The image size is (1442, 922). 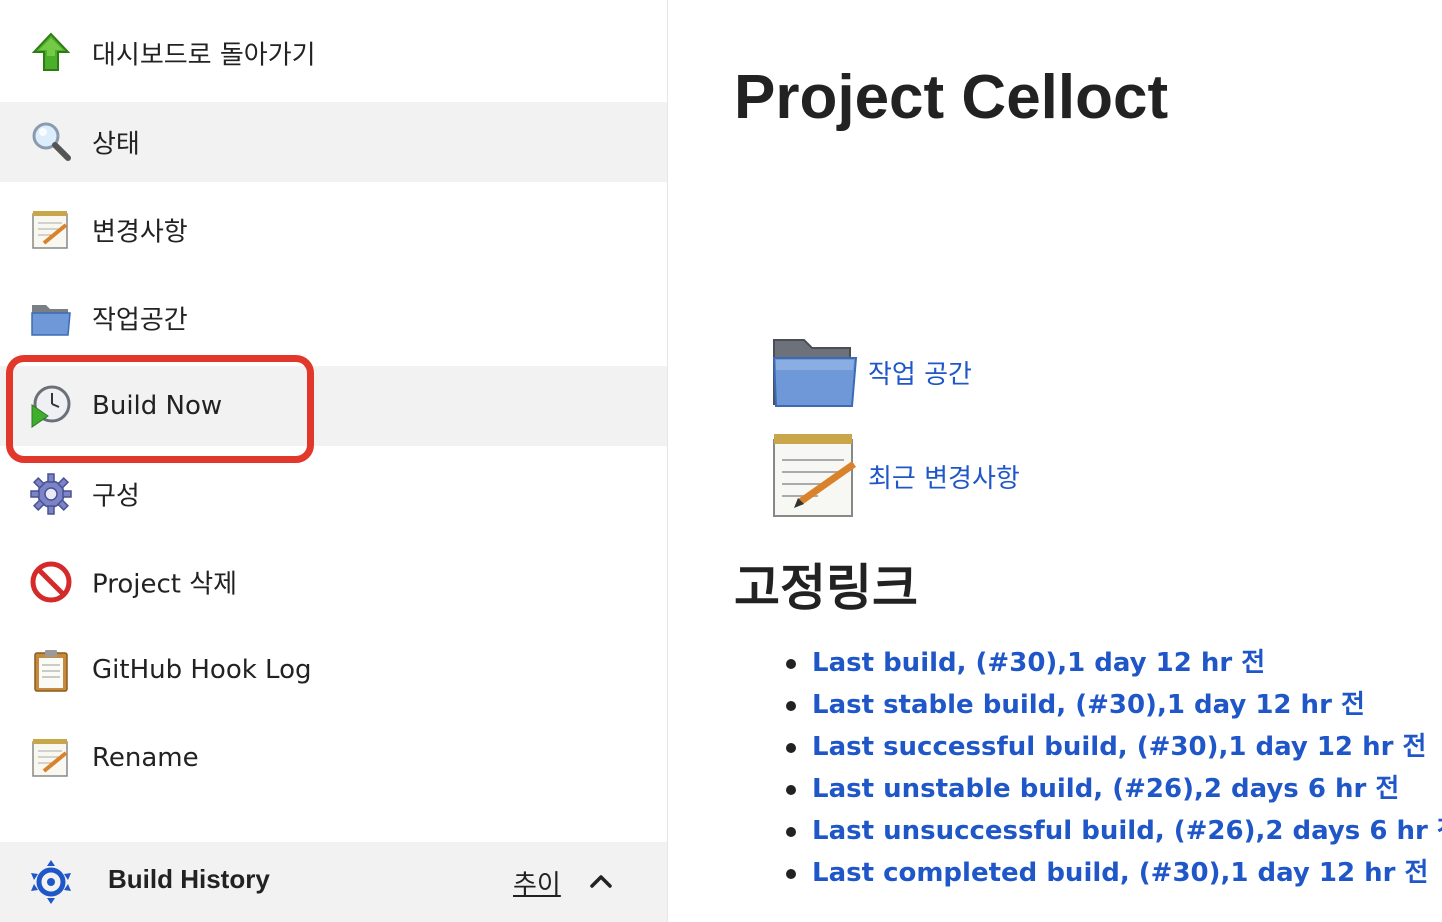 I want to click on magnifier-icon, so click(x=51, y=141).